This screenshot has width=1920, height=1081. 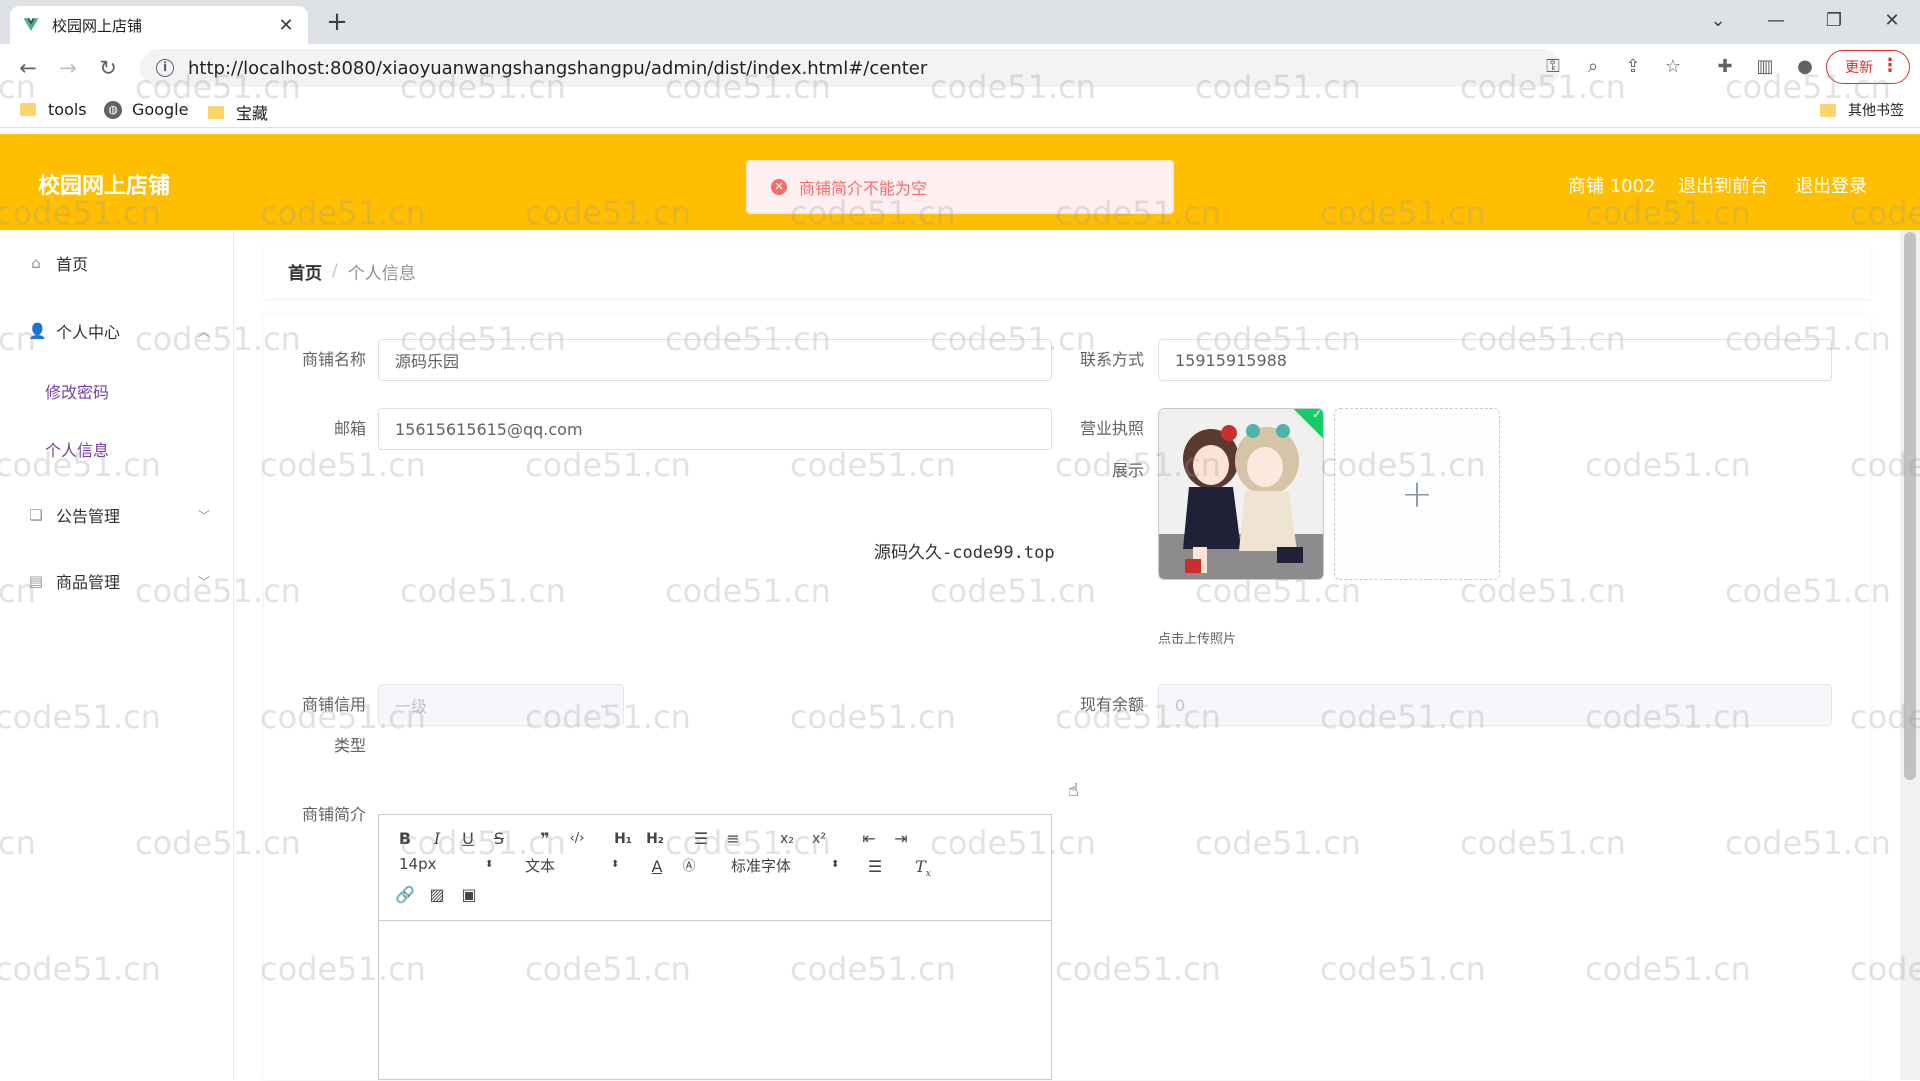 What do you see at coordinates (1673, 67) in the screenshot?
I see `star-icon: ☆` at bounding box center [1673, 67].